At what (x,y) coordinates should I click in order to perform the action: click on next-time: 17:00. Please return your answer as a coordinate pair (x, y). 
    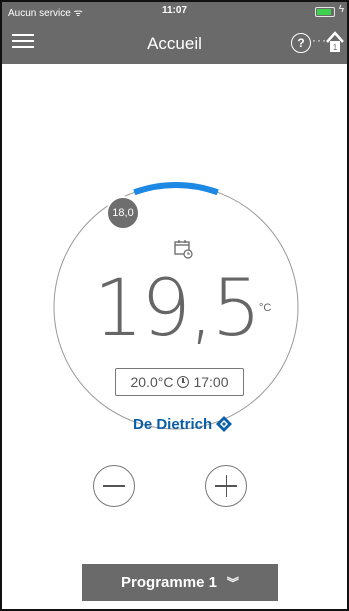
    Looking at the image, I should click on (211, 382).